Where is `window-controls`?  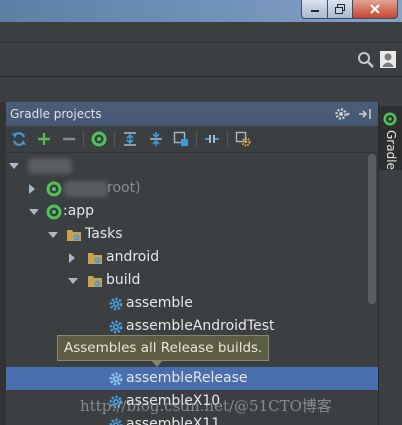 window-controls is located at coordinates (349, 10).